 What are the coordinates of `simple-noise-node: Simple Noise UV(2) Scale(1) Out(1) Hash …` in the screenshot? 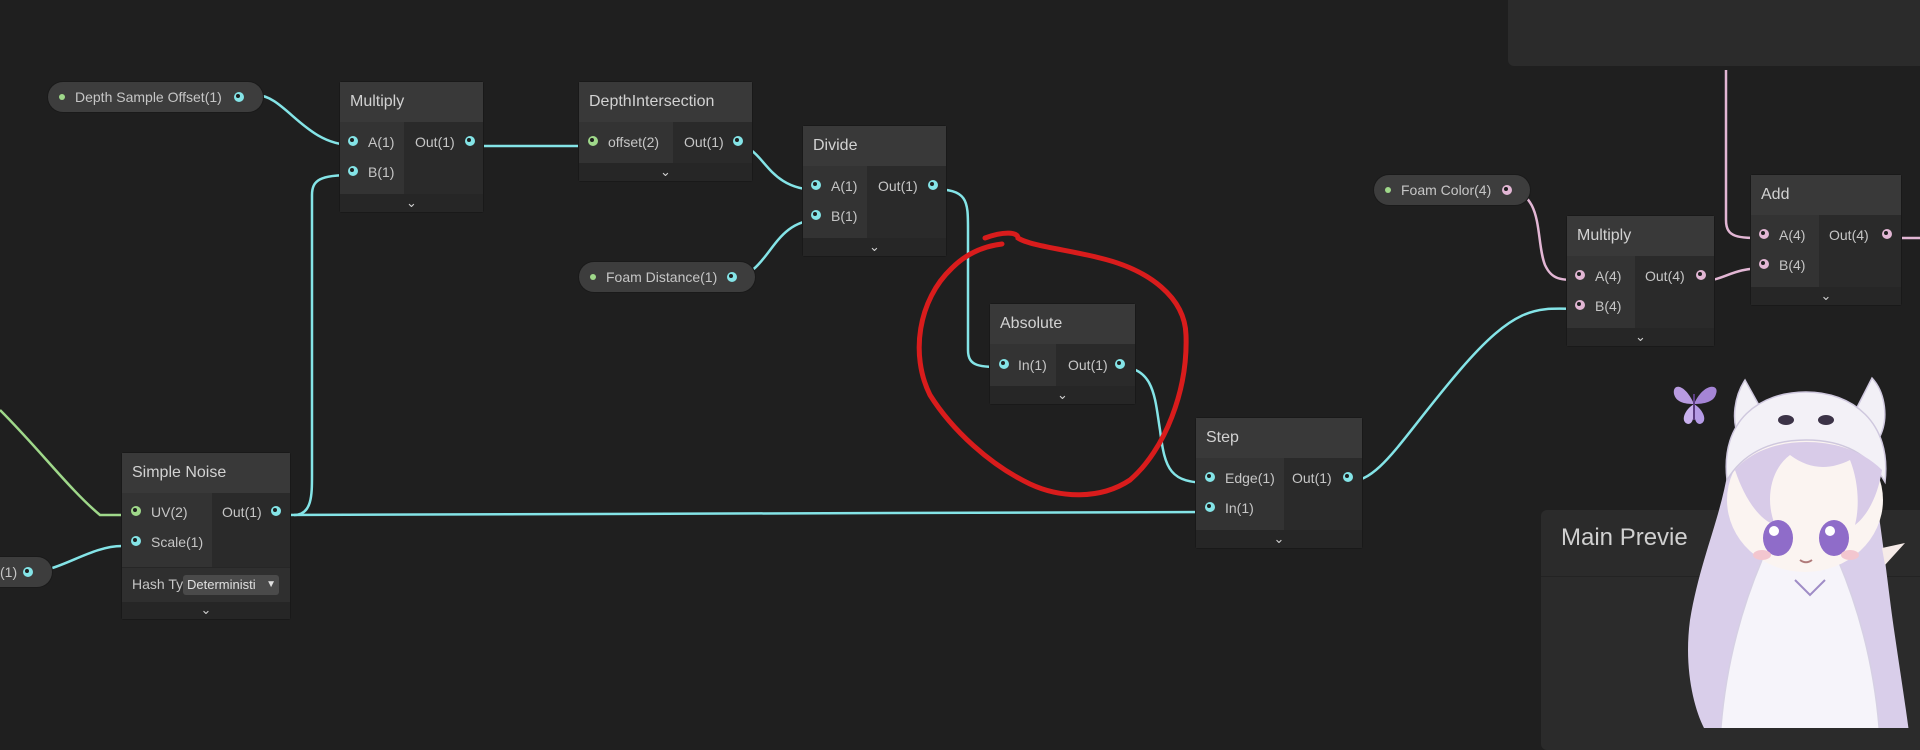 It's located at (206, 536).